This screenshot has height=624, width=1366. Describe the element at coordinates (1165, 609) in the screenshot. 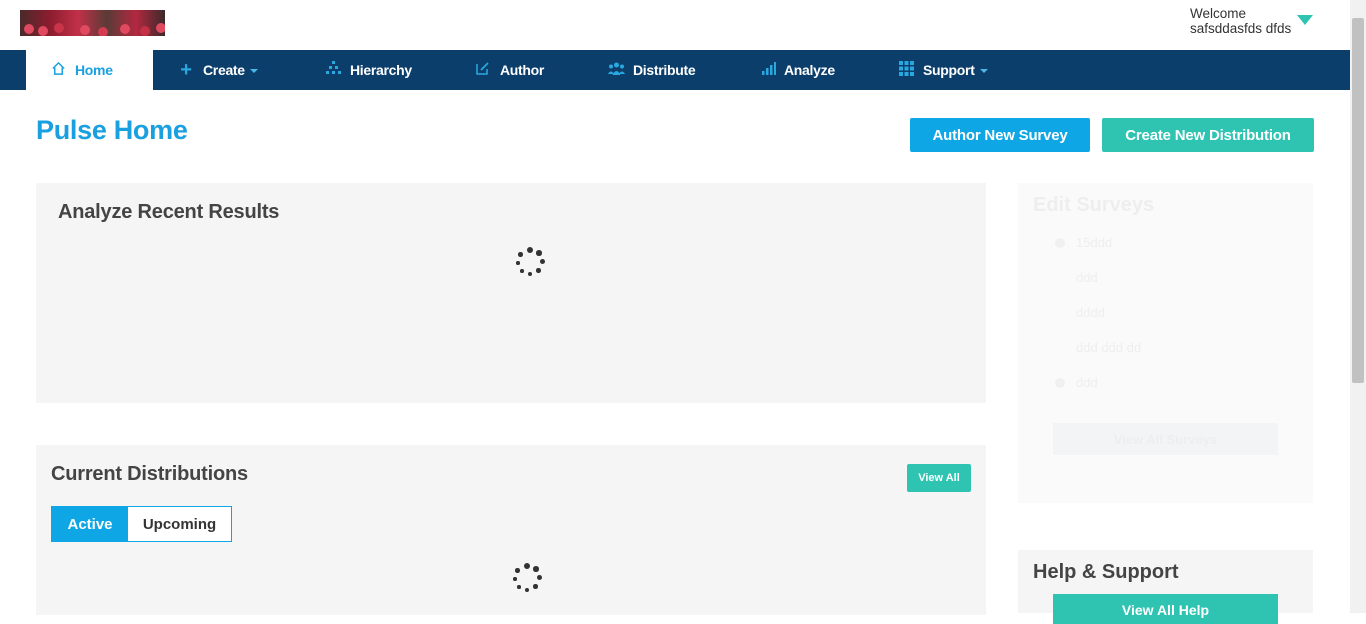

I see `view-all-help-button: View All Help` at that location.